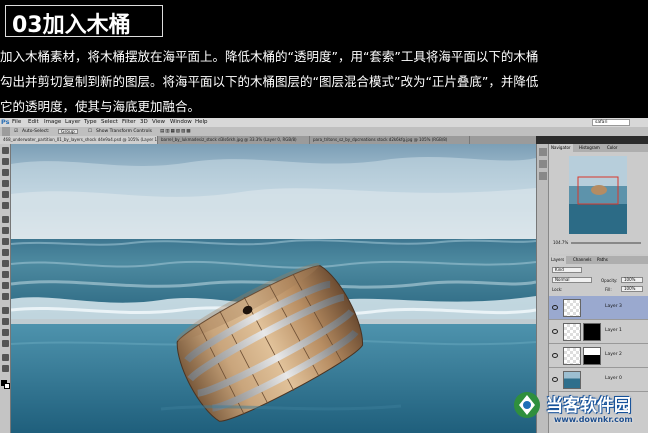 The width and height of the screenshot is (648, 433). What do you see at coordinates (613, 330) in the screenshot?
I see `layer-name: Layer 1` at bounding box center [613, 330].